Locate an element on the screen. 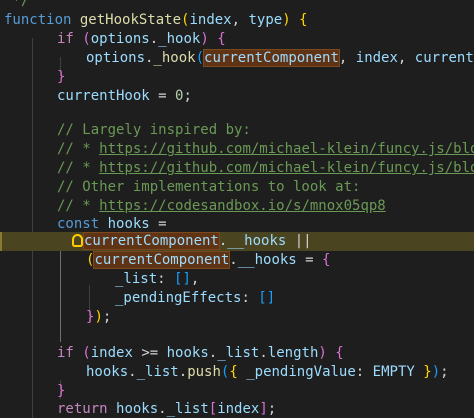  code-line: // Other implementations to look at: is located at coordinates (237, 187).